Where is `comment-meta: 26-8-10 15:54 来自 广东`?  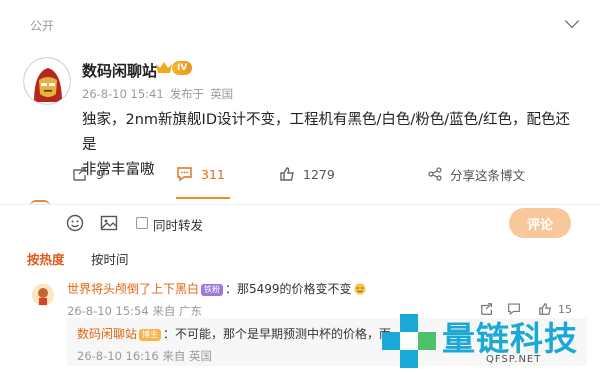
comment-meta: 26-8-10 15:54 来自 广东 is located at coordinates (134, 311).